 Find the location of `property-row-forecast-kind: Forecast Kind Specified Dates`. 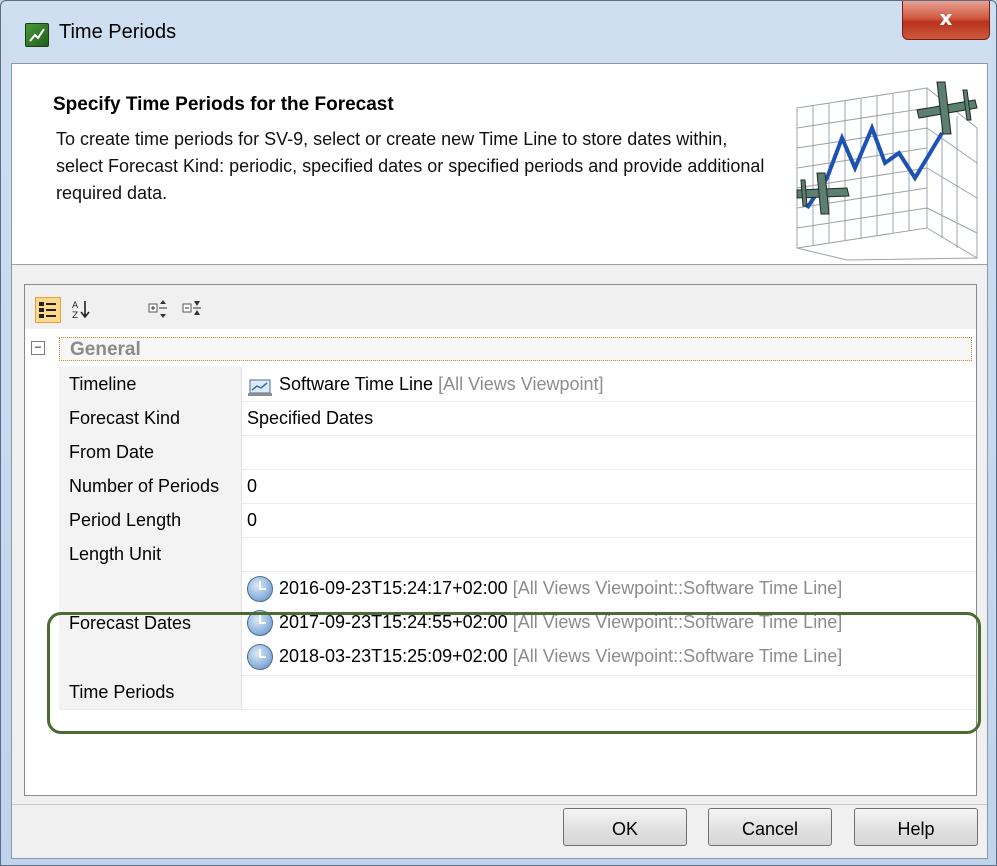

property-row-forecast-kind: Forecast Kind Specified Dates is located at coordinates (517, 418).